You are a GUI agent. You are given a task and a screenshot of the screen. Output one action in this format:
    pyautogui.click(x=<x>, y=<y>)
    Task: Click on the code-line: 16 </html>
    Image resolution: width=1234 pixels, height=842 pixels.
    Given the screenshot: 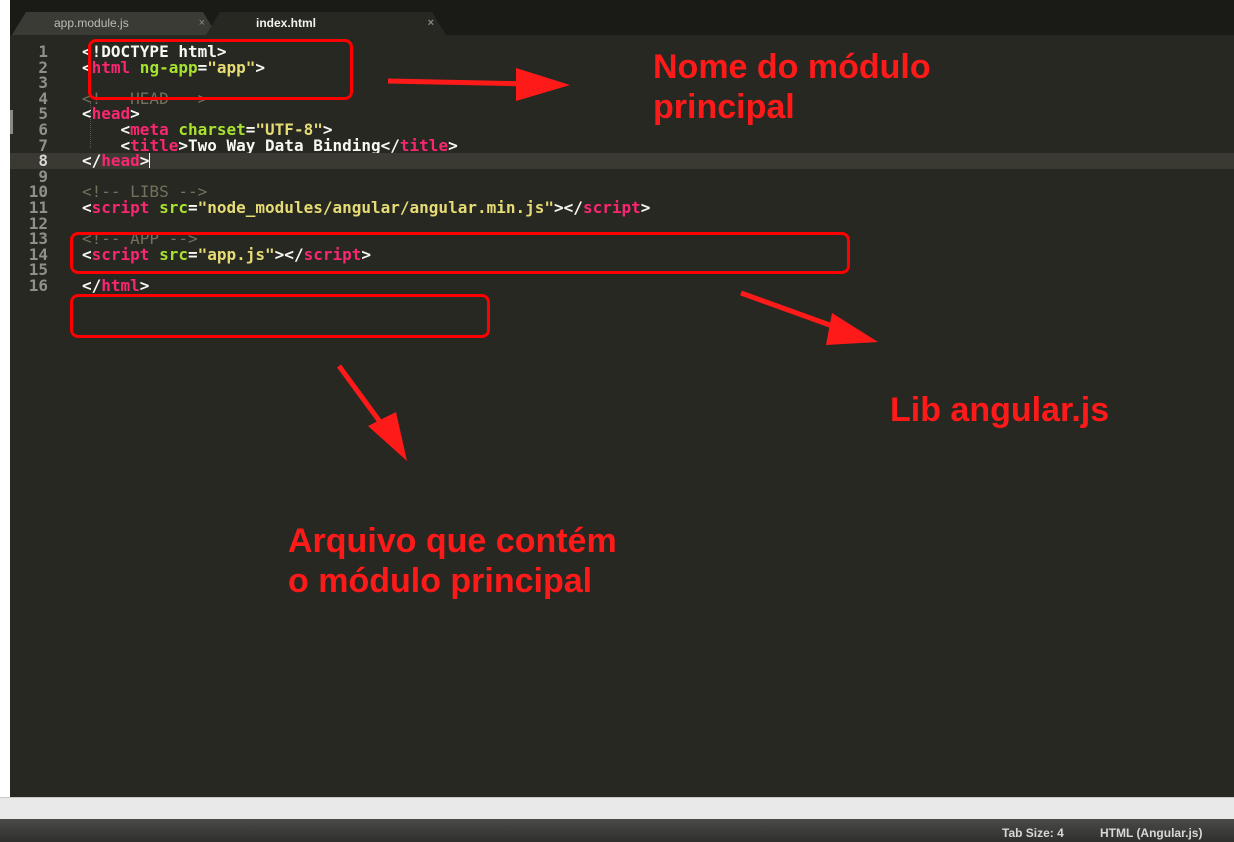 What is the action you would take?
    pyautogui.click(x=622, y=285)
    